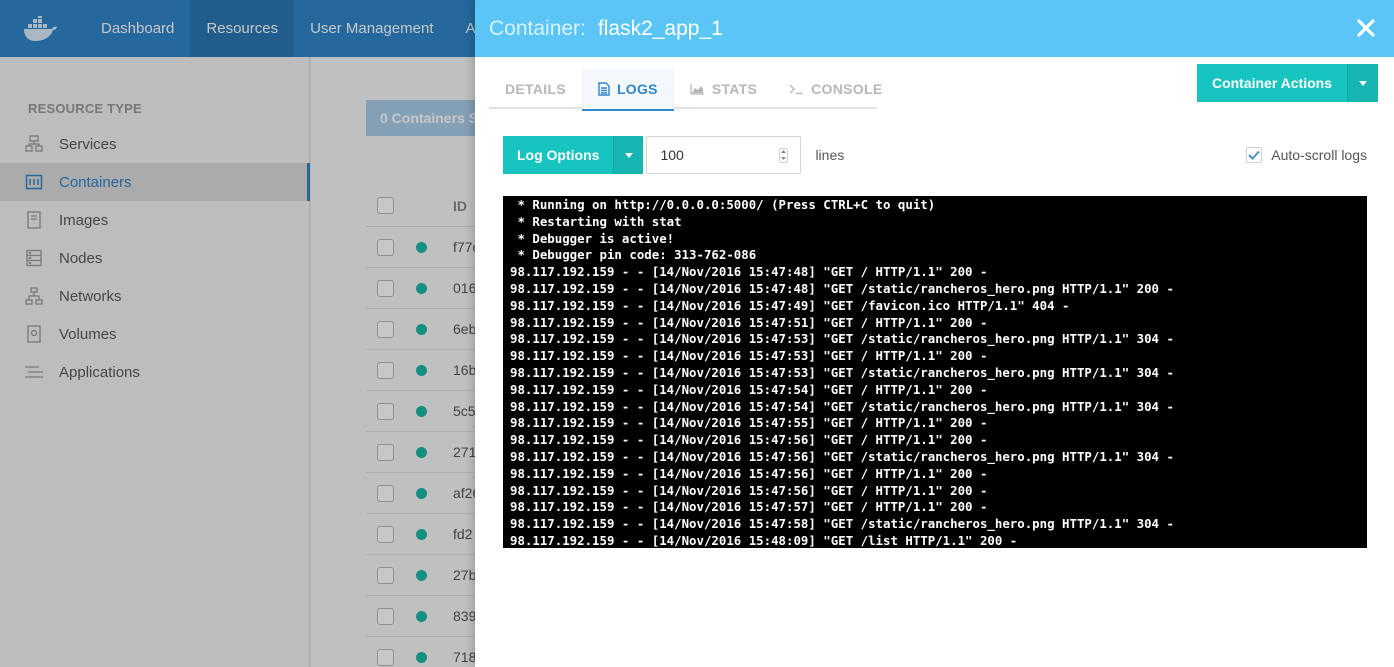 Image resolution: width=1394 pixels, height=667 pixels. I want to click on tab-stats: STATS, so click(723, 89).